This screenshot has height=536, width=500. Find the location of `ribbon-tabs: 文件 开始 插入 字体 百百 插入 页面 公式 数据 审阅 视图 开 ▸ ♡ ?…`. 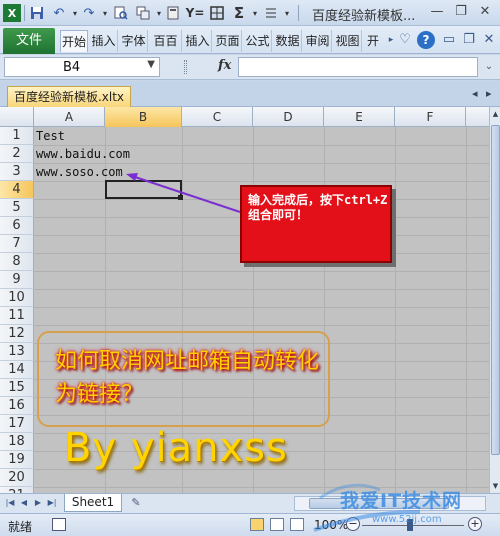

ribbon-tabs: 文件 开始 插入 字体 百百 插入 页面 公式 数据 审阅 视图 开 ▸ ♡ ?… is located at coordinates (250, 40).